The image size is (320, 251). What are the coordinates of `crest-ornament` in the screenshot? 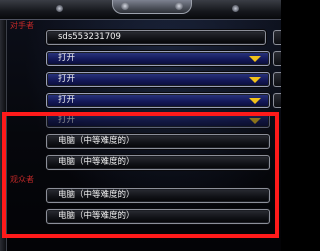 It's located at (152, 7).